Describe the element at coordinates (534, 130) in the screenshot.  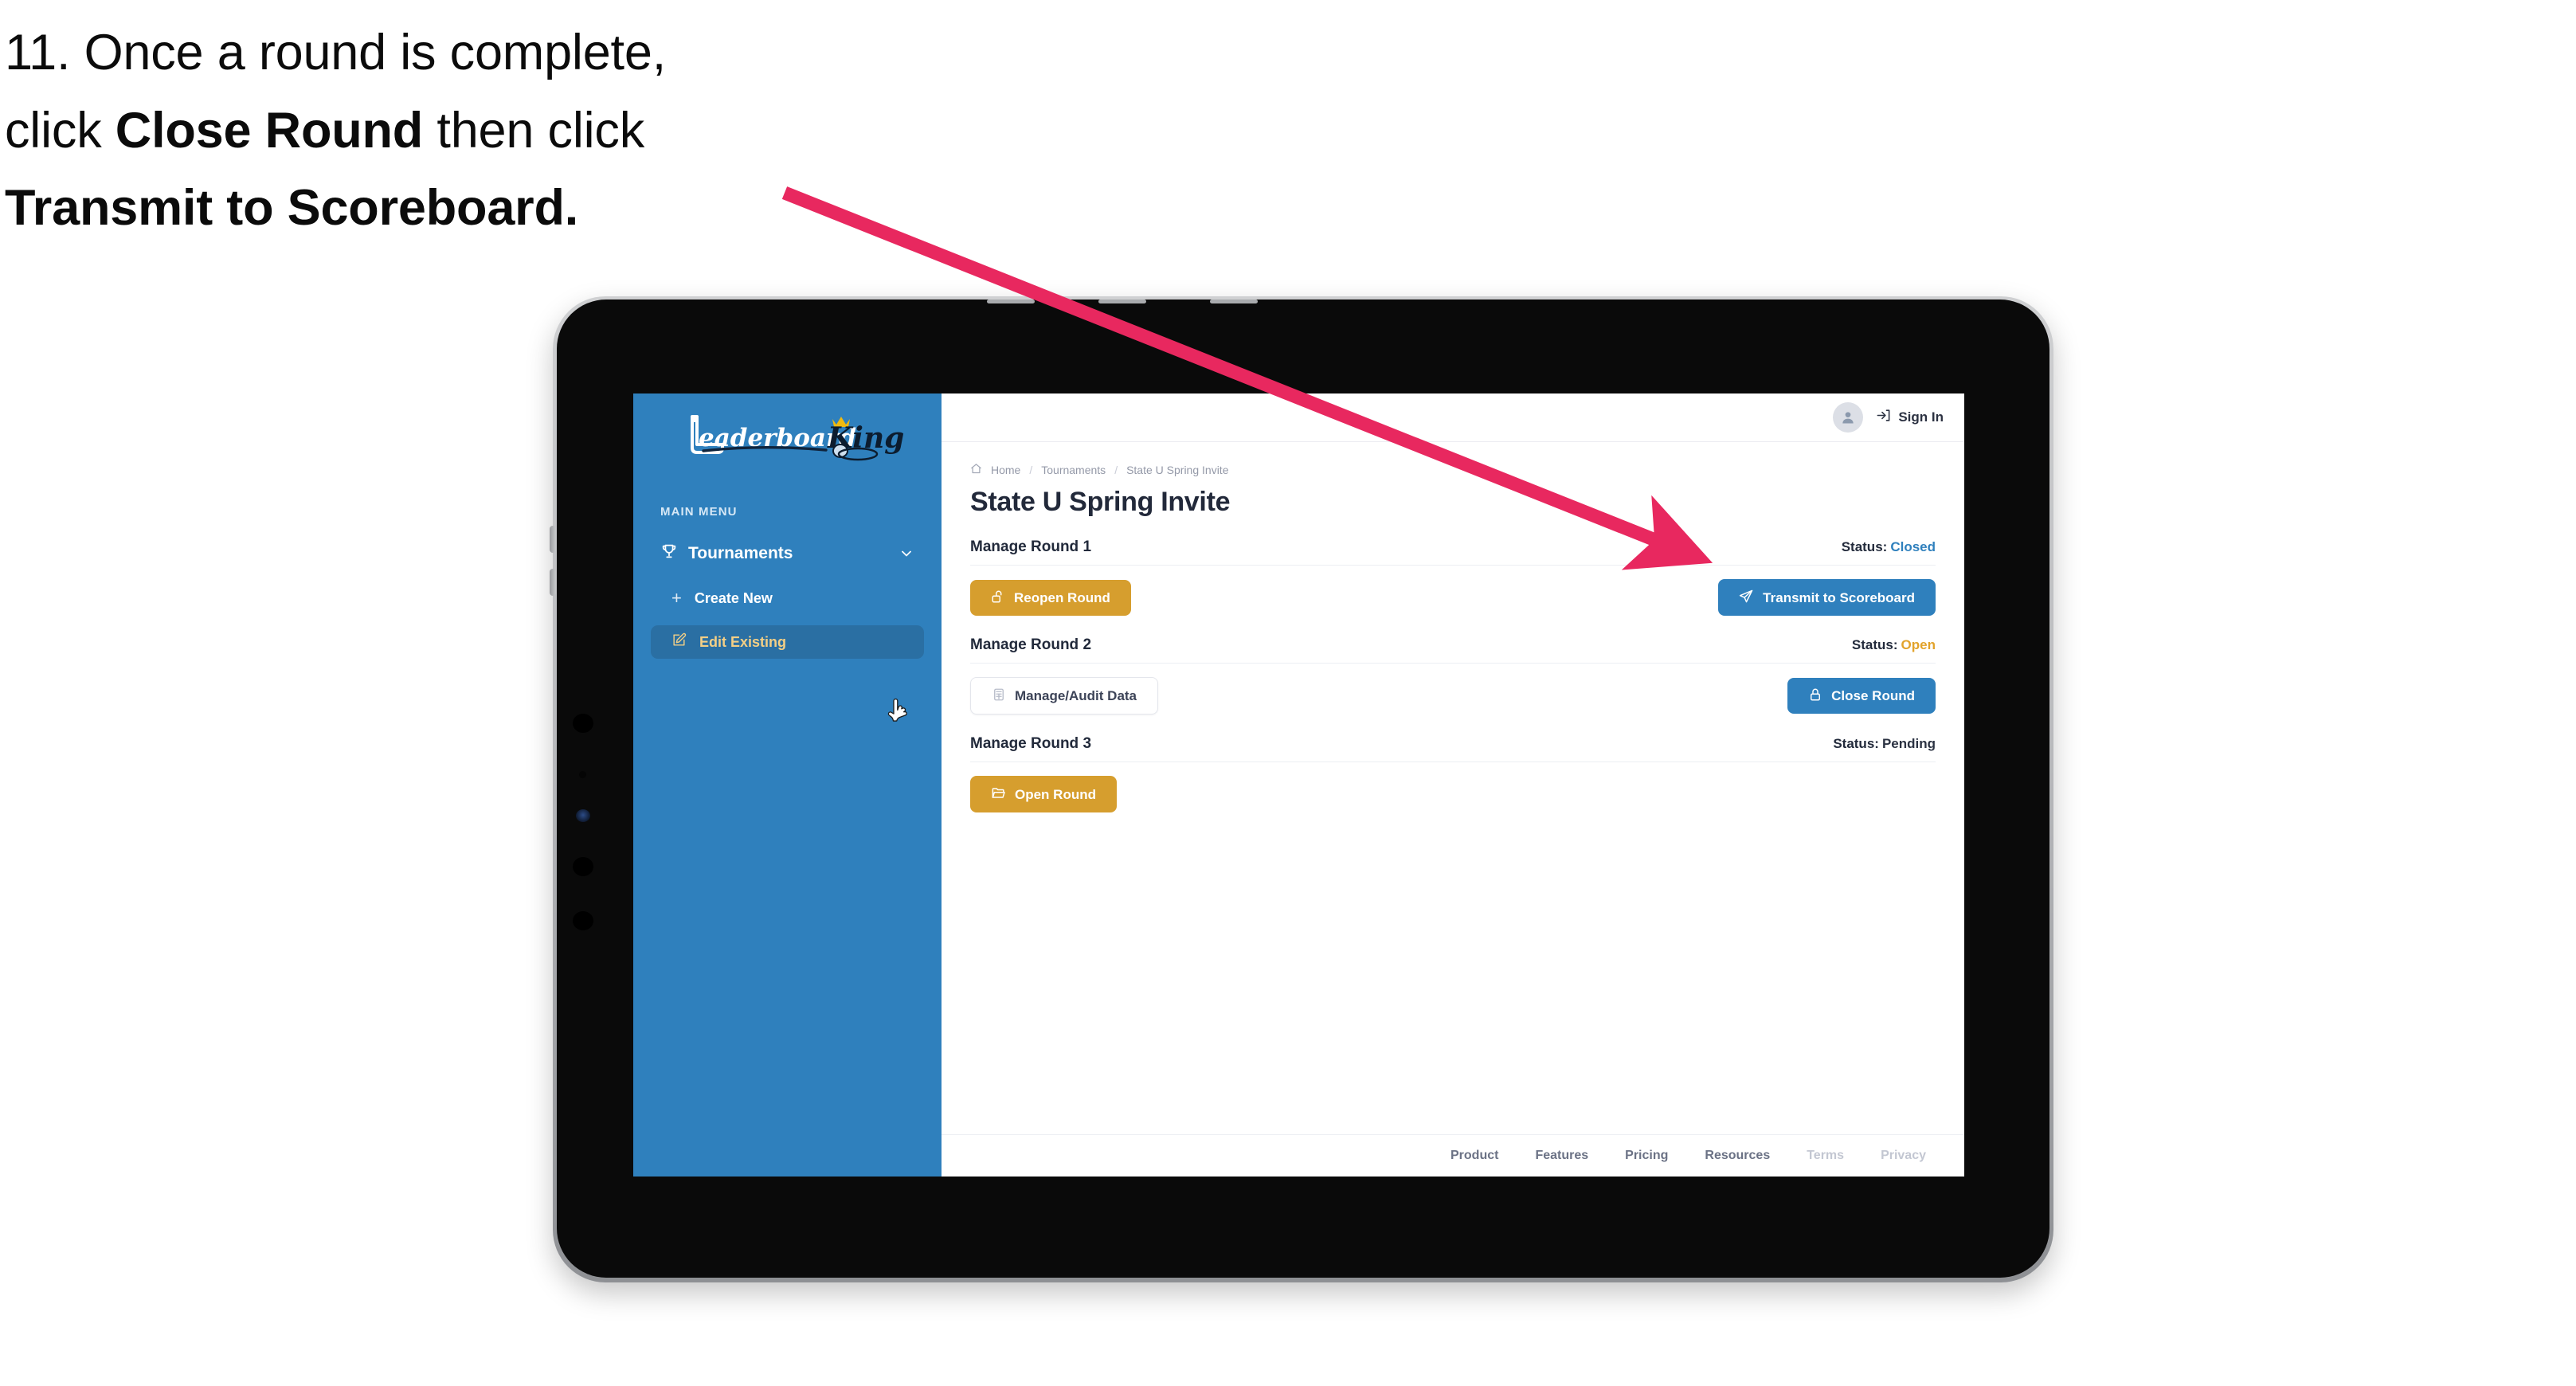
I see `instruction-line-2-post: then click` at that location.